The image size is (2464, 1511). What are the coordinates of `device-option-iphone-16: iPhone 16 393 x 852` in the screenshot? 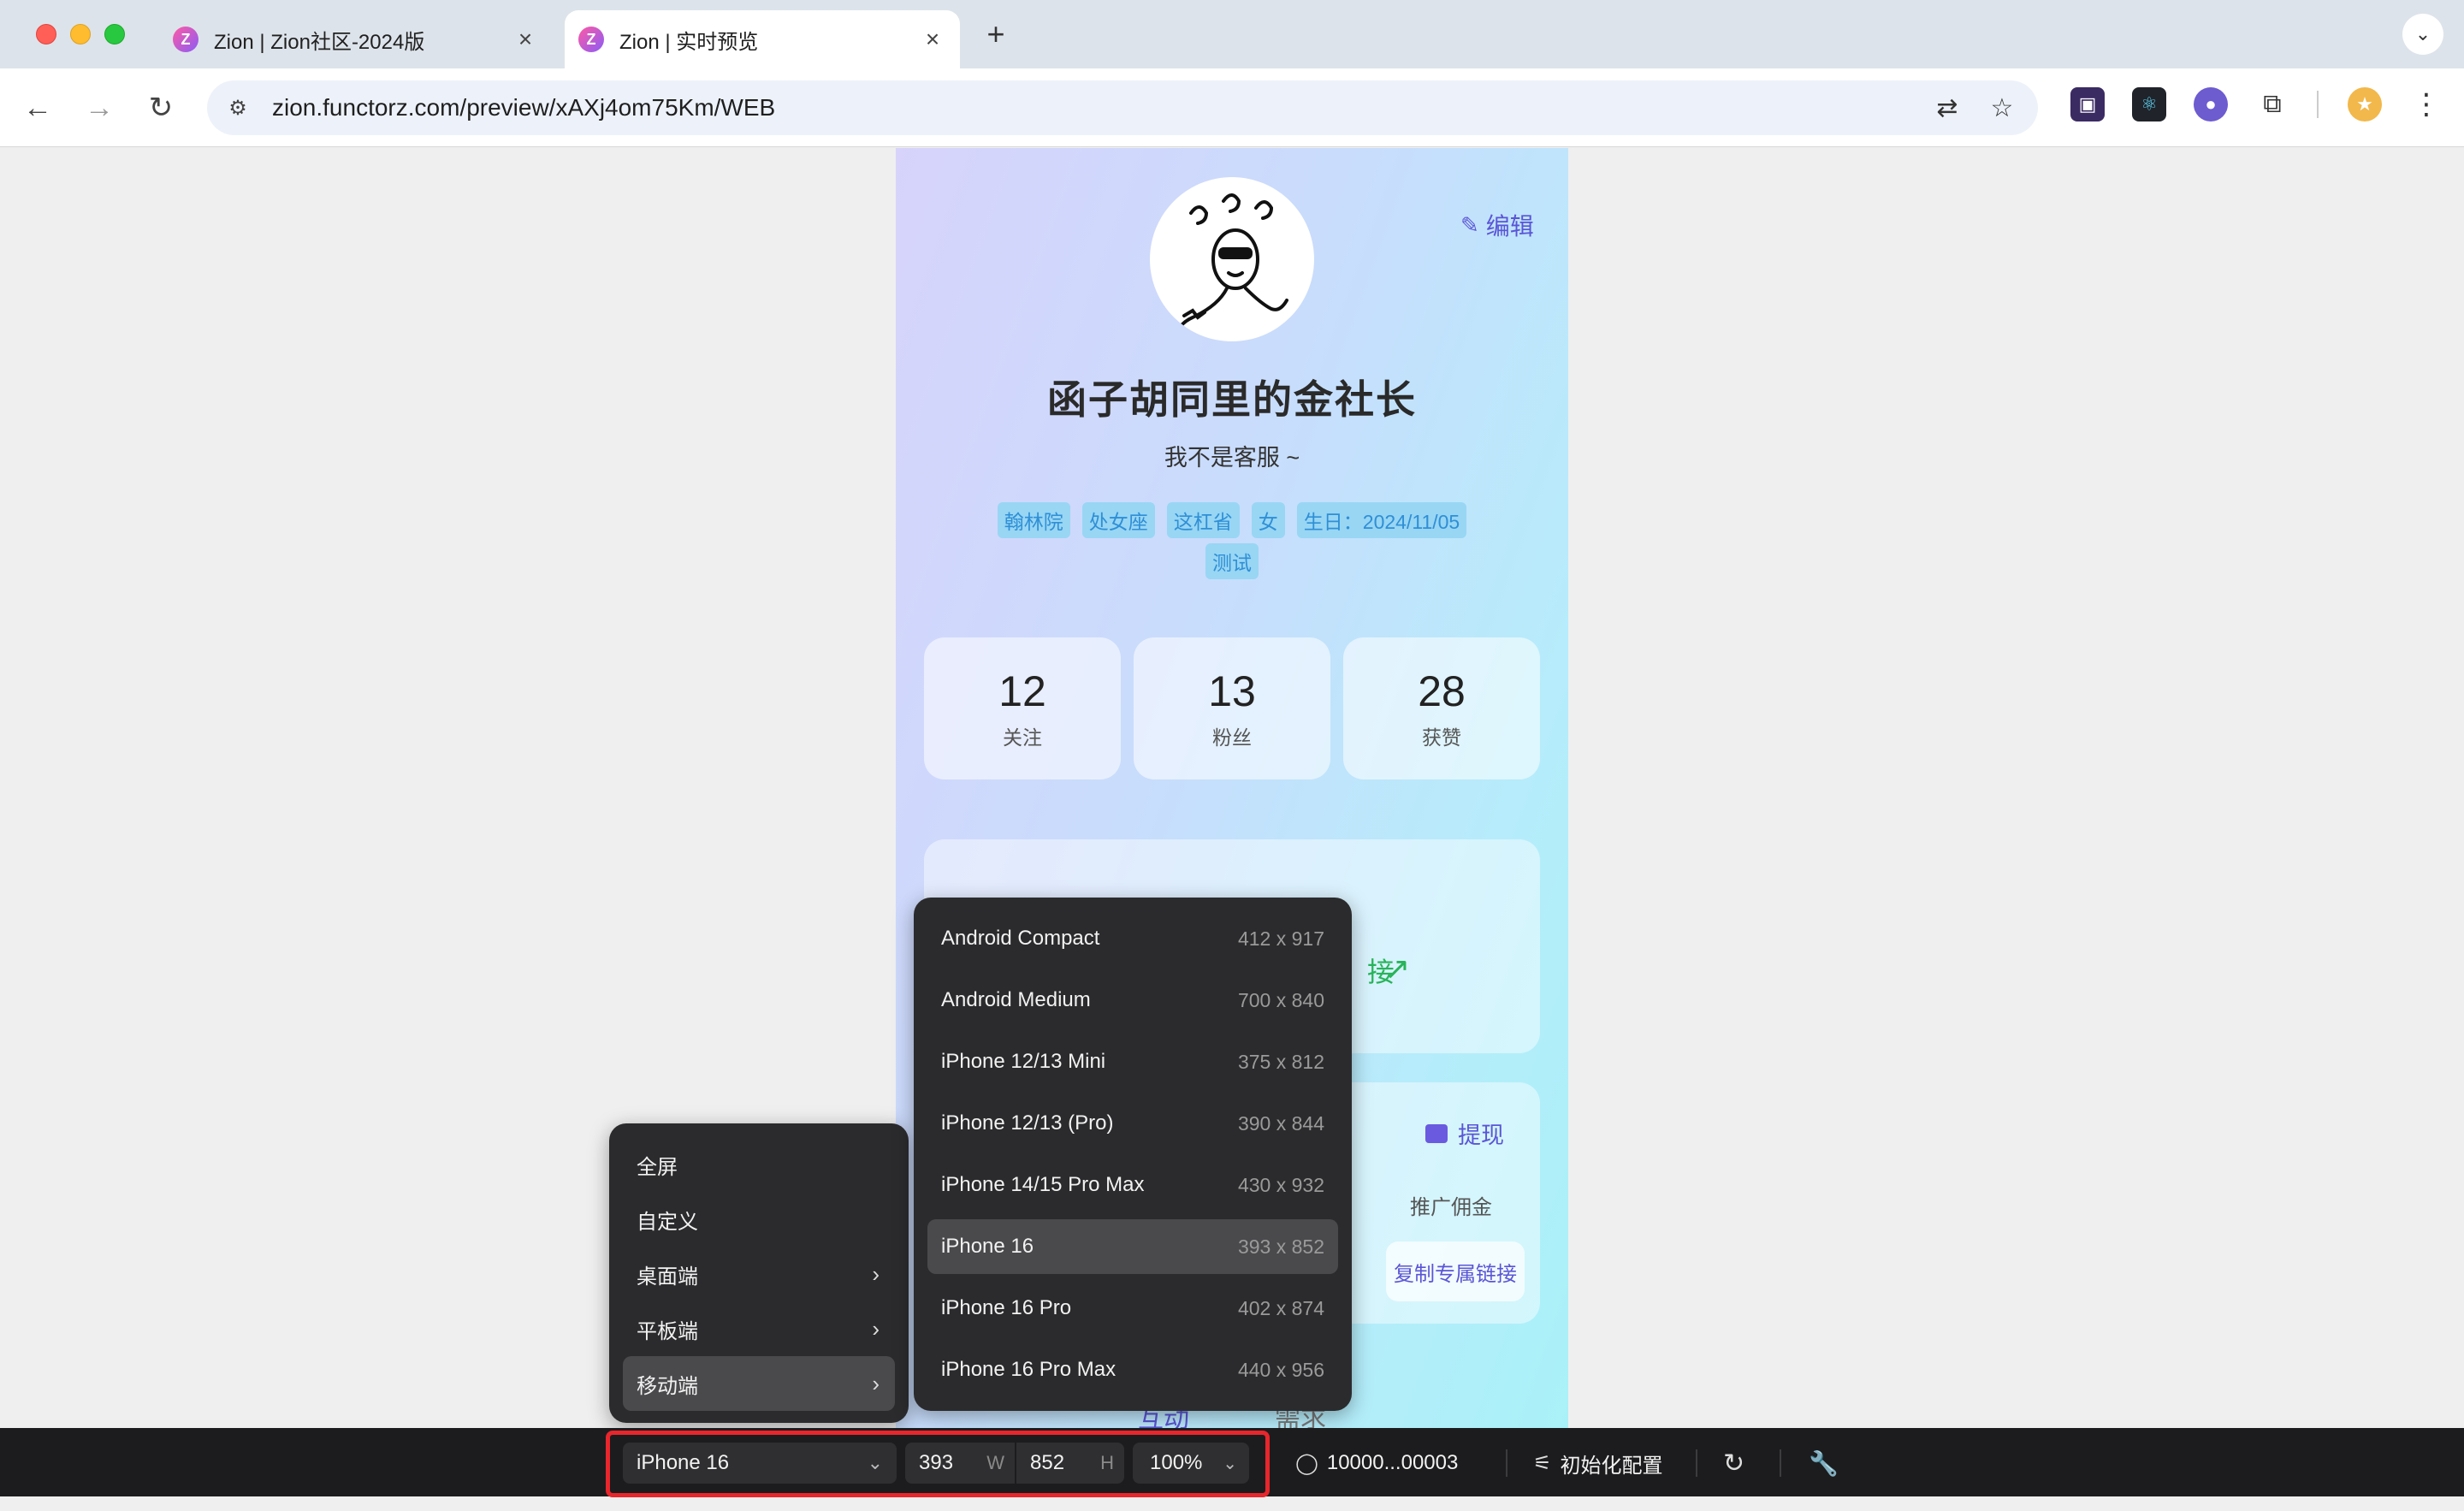 It's located at (1132, 1246).